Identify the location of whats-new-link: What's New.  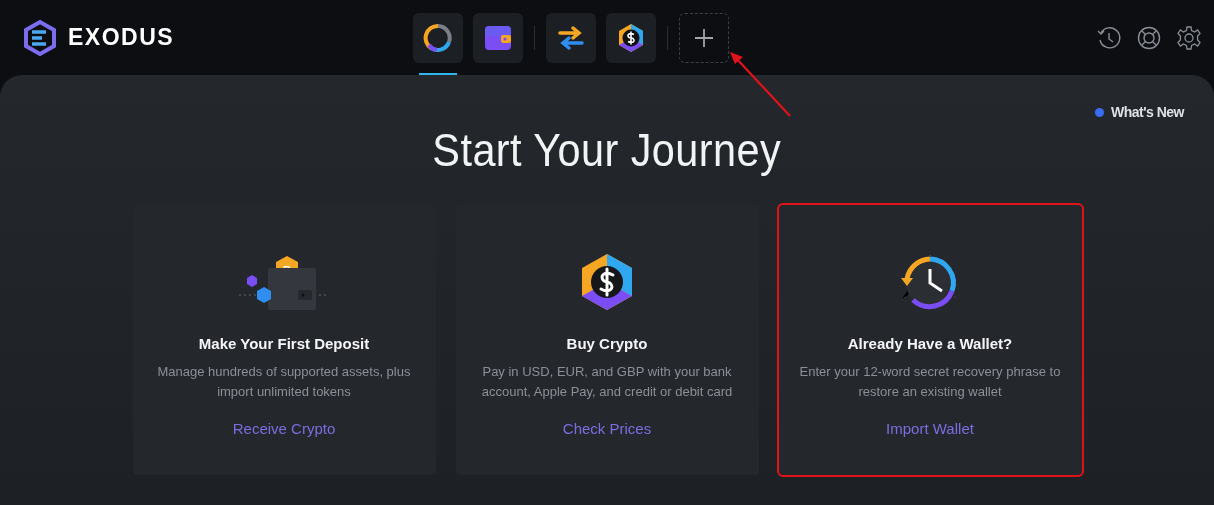
(1147, 112).